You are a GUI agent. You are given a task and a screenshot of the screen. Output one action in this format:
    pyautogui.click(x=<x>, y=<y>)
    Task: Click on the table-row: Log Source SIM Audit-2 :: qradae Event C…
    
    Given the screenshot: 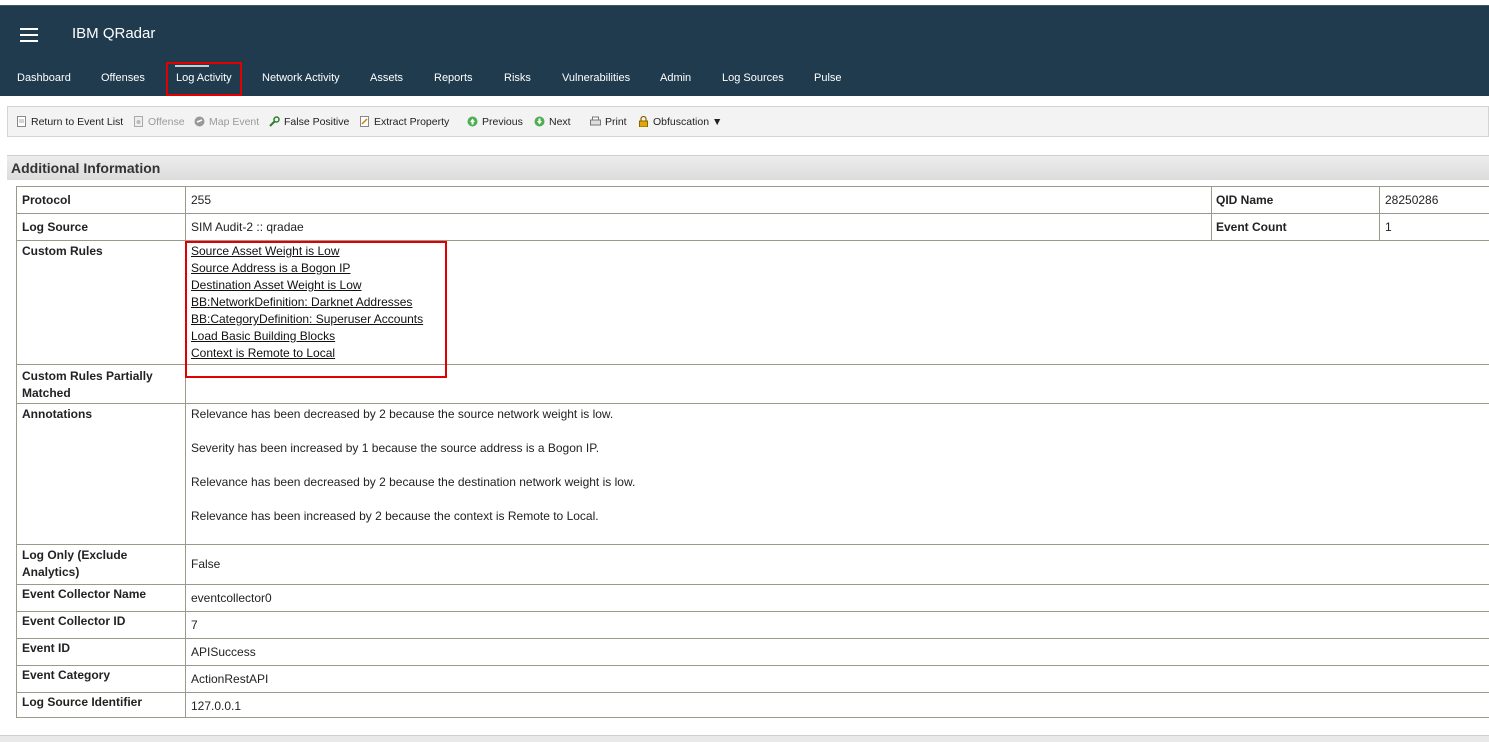 What is the action you would take?
    pyautogui.click(x=753, y=227)
    